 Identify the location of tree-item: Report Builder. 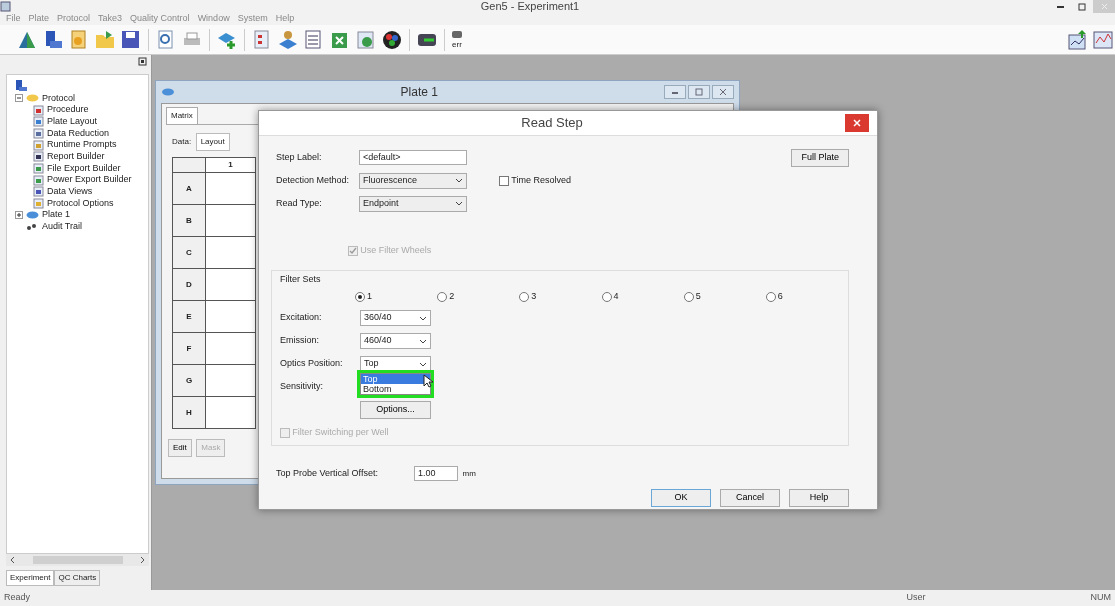
(76, 157).